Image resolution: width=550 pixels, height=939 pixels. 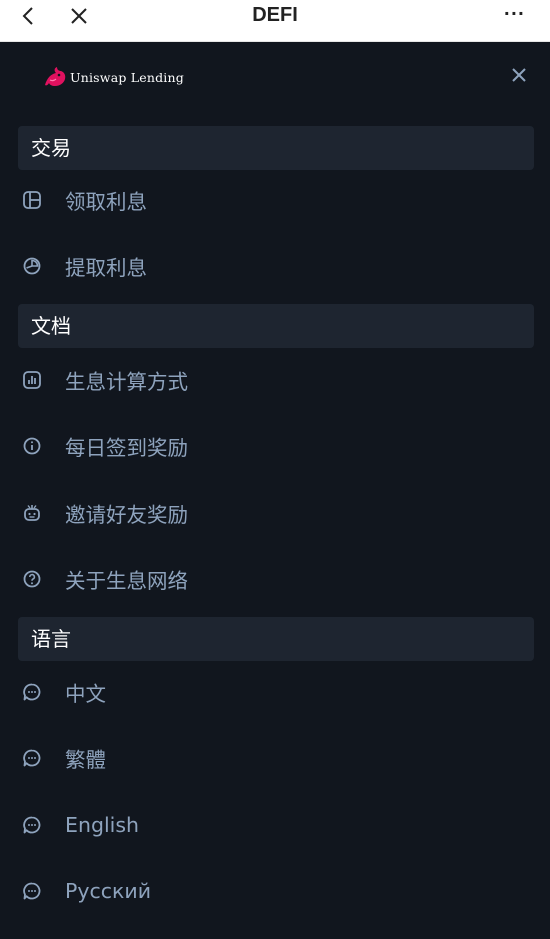 What do you see at coordinates (32, 513) in the screenshot?
I see `robot-icon` at bounding box center [32, 513].